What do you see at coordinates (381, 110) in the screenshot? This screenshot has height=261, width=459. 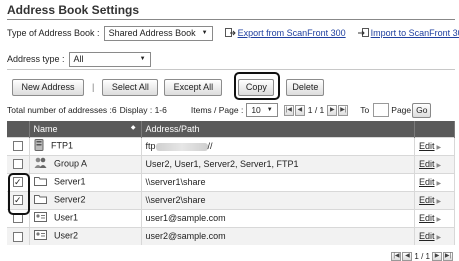 I see `page-number-input` at bounding box center [381, 110].